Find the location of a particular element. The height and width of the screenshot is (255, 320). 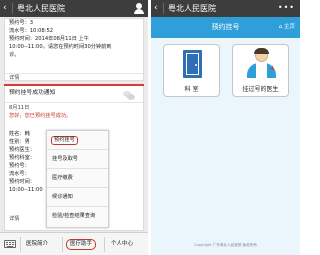

section-title-bar: 预约挂号 ⌂ 主页 is located at coordinates (225, 27).